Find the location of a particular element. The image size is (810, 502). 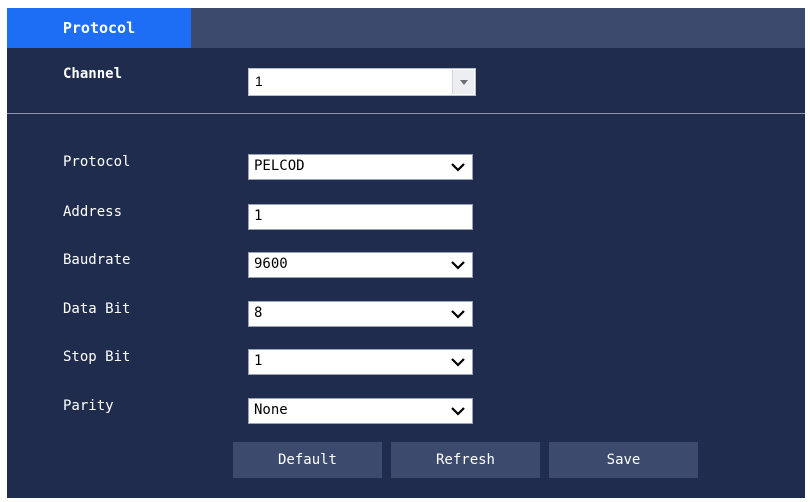

data-bit-label: Data Bit is located at coordinates (97, 309).